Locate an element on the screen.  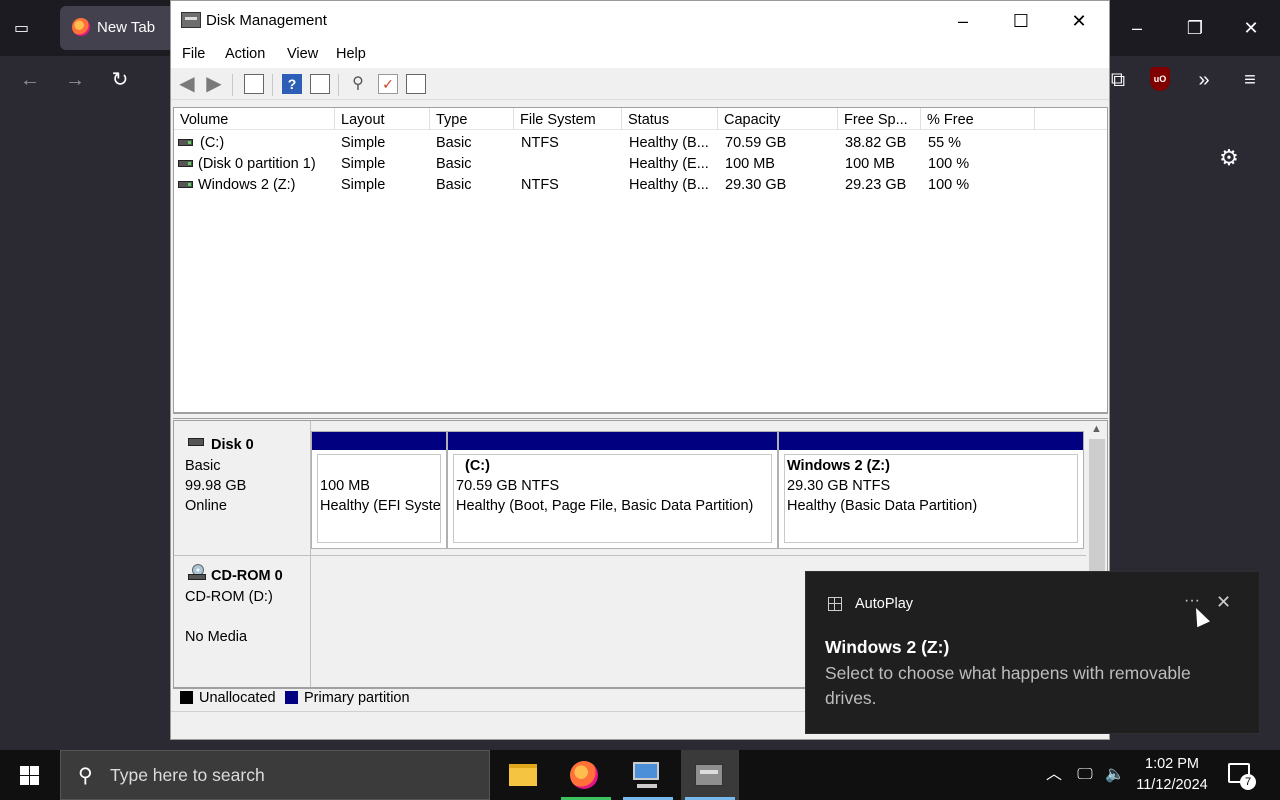
title-bar: Disk Management – ☐ ✕ is located at coordinates (640, 21).